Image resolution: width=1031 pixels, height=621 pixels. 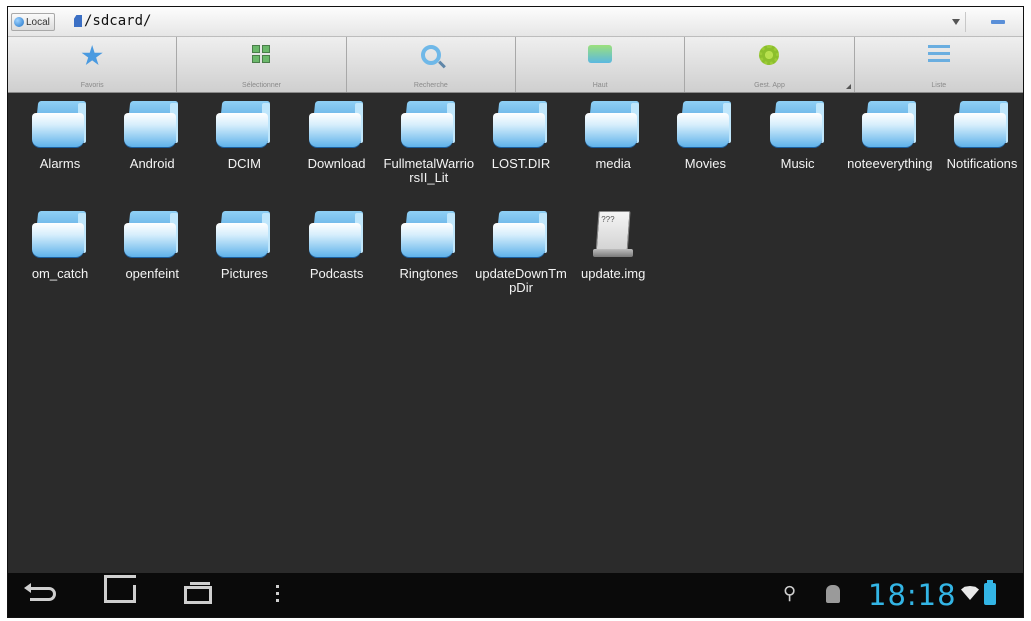 I want to click on usb-icon: ⚲, so click(x=790, y=593).